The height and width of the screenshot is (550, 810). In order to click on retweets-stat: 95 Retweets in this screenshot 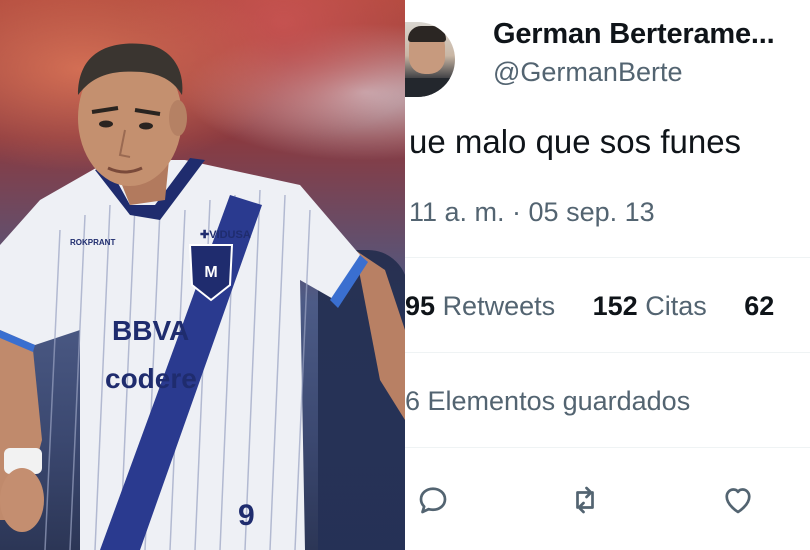, I will do `click(480, 306)`.